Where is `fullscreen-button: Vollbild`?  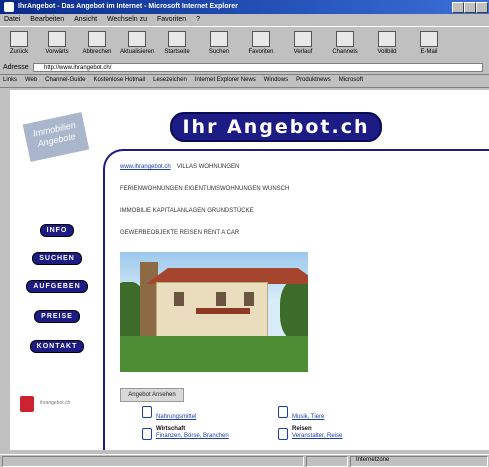
fullscreen-button: Vollbild is located at coordinates (387, 45).